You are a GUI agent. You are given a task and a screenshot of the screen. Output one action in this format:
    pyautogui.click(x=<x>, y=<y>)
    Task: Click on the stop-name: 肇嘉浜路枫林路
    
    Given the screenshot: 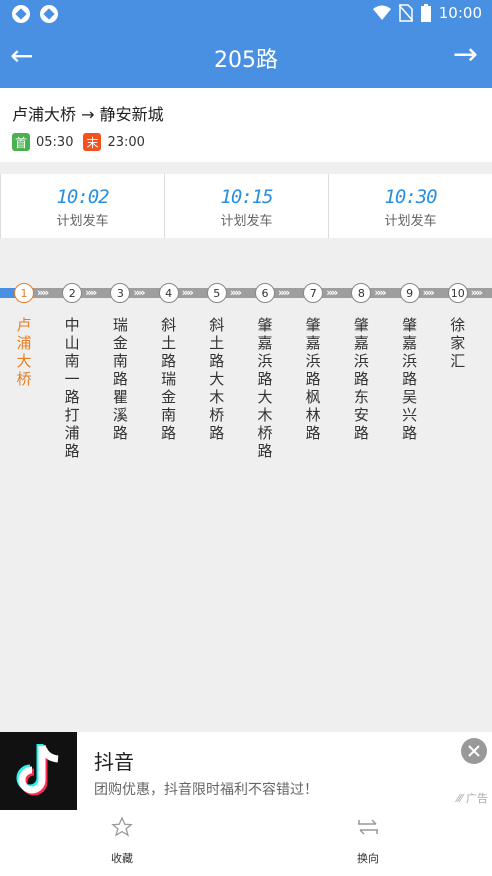 What is the action you would take?
    pyautogui.click(x=313, y=379)
    